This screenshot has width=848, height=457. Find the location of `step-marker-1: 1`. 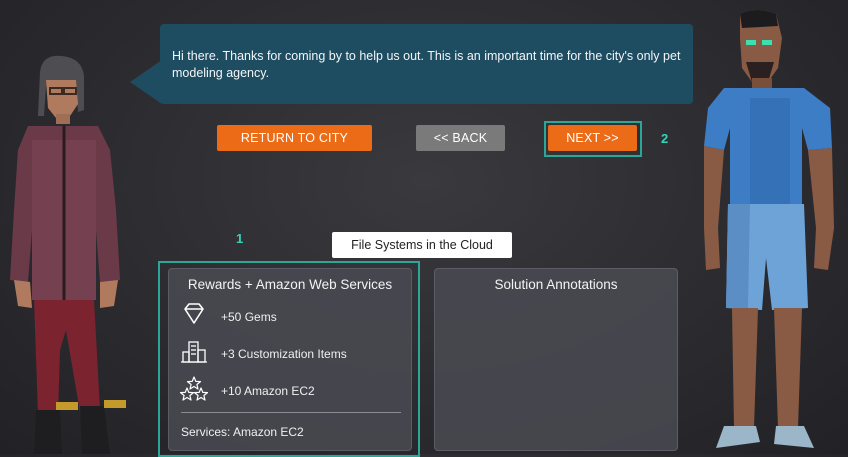

step-marker-1: 1 is located at coordinates (240, 238).